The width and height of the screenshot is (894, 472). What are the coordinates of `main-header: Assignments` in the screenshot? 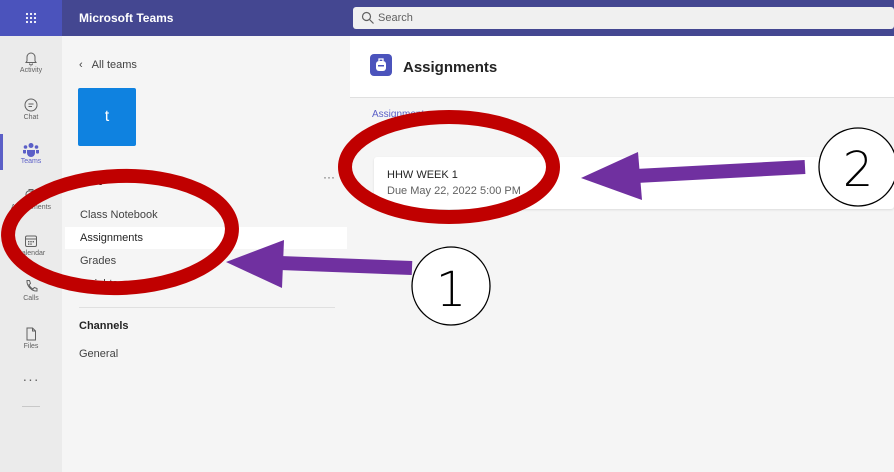 It's located at (622, 67).